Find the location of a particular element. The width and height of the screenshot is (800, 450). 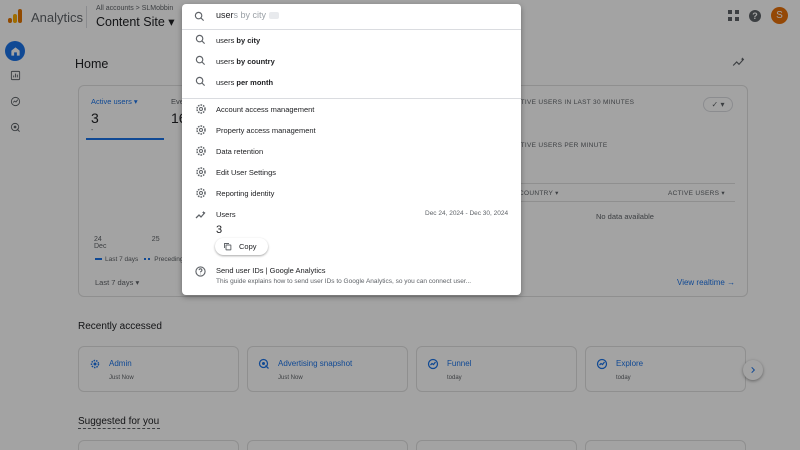

tab-key-hint is located at coordinates (274, 16).